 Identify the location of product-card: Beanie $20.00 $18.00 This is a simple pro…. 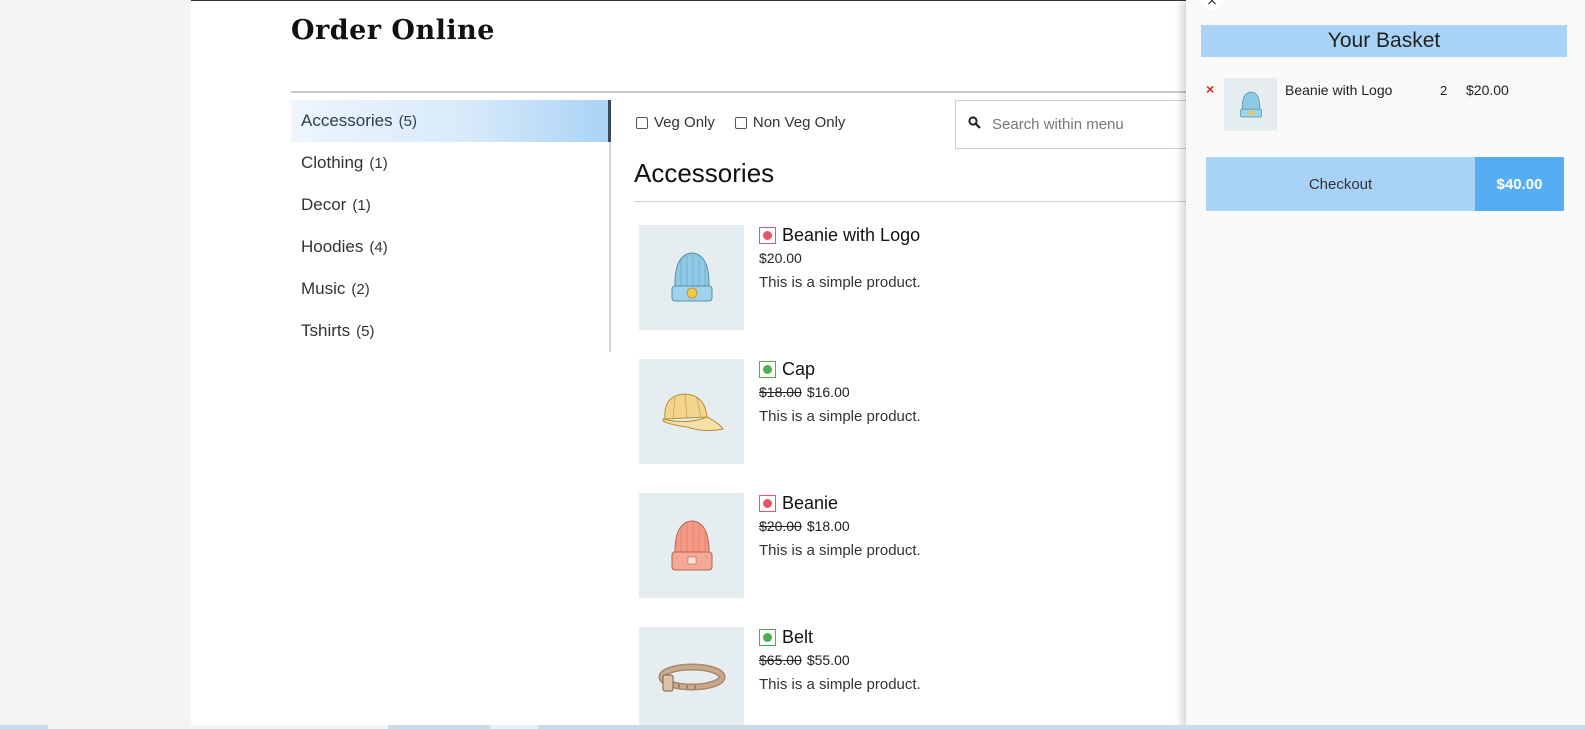
(919, 545).